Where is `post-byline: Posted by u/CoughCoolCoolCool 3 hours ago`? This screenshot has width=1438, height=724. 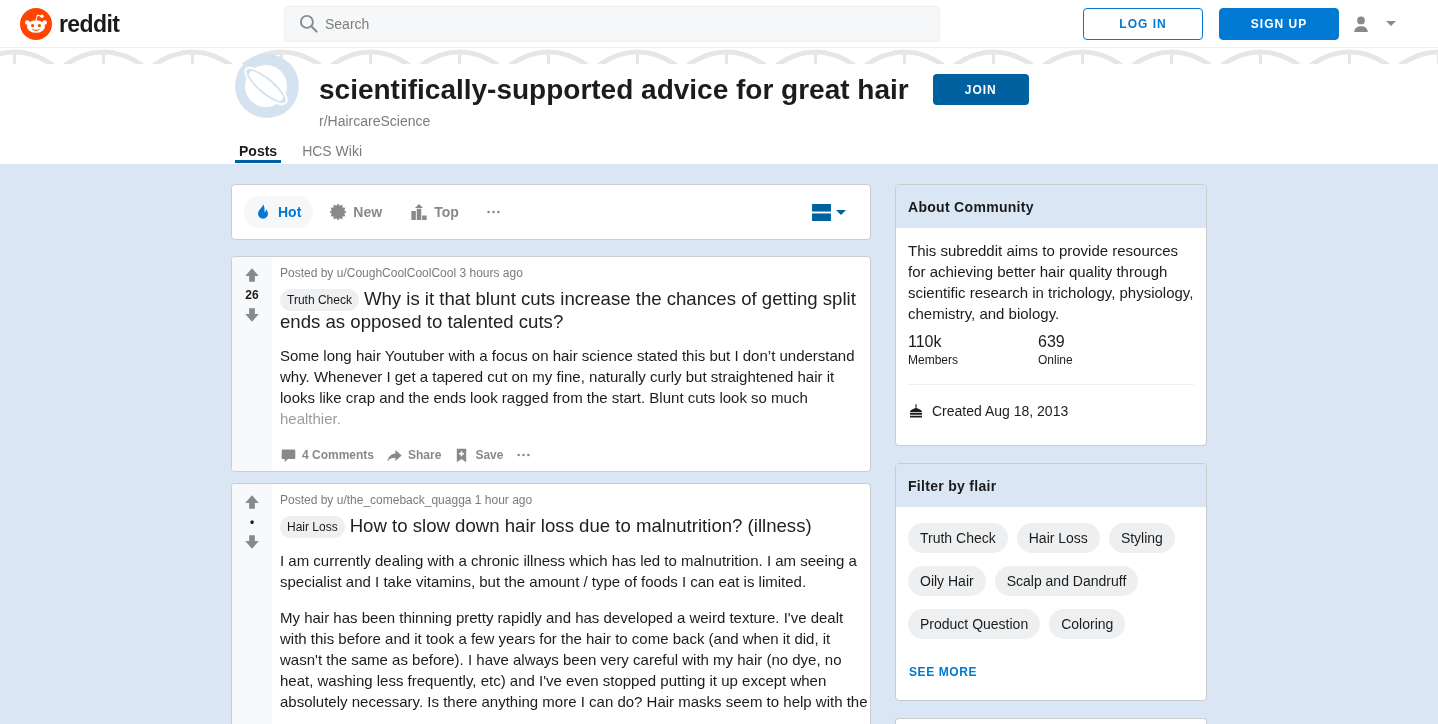
post-byline: Posted by u/CoughCoolCoolCool 3 hours ago is located at coordinates (402, 273).